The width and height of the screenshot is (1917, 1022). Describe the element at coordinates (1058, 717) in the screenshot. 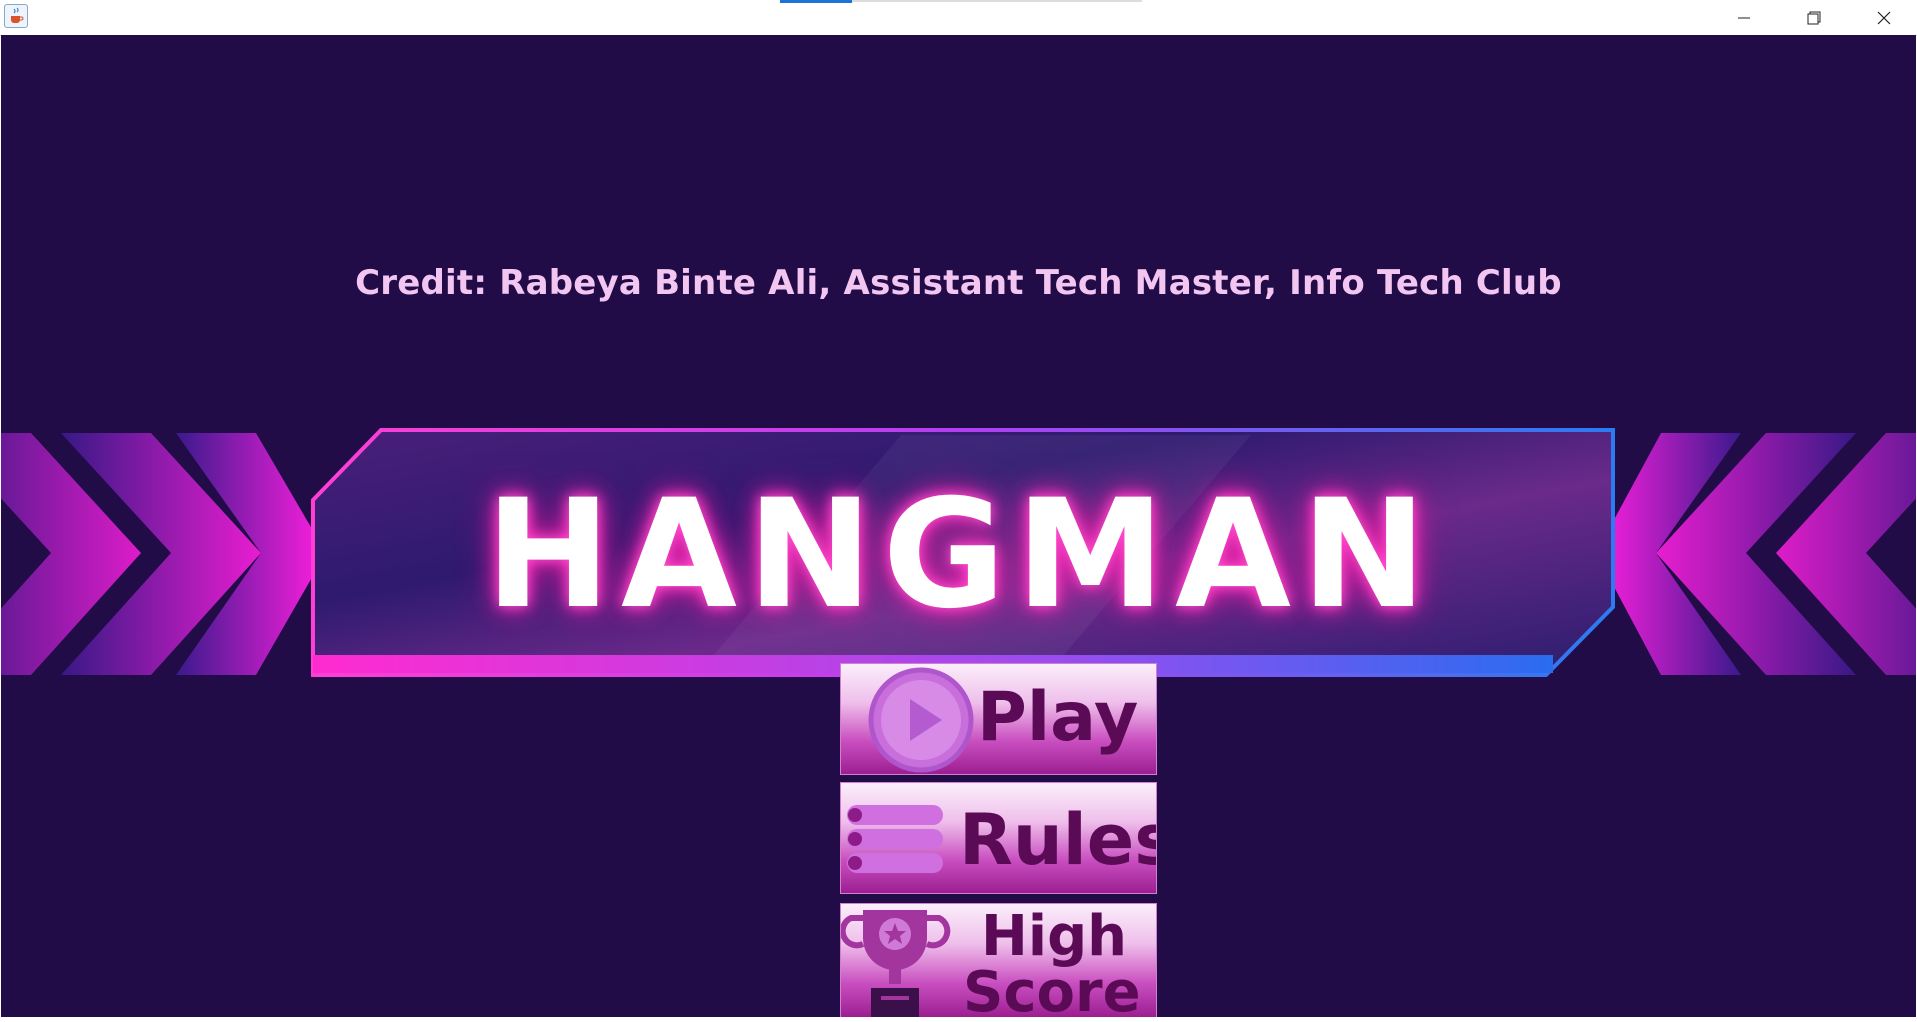

I see `play-label: Play` at that location.